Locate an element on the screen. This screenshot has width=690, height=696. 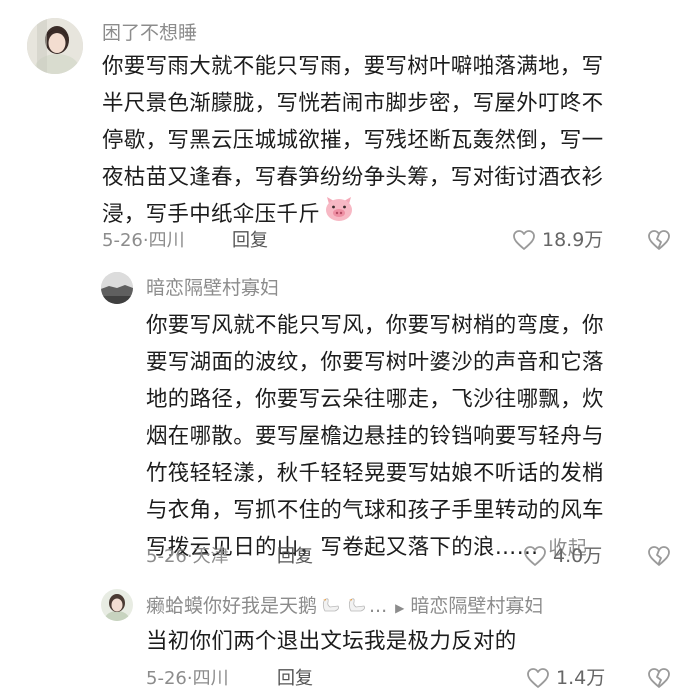
username: 癞蛤蟆你好我是天鹅 is located at coordinates (231, 606).